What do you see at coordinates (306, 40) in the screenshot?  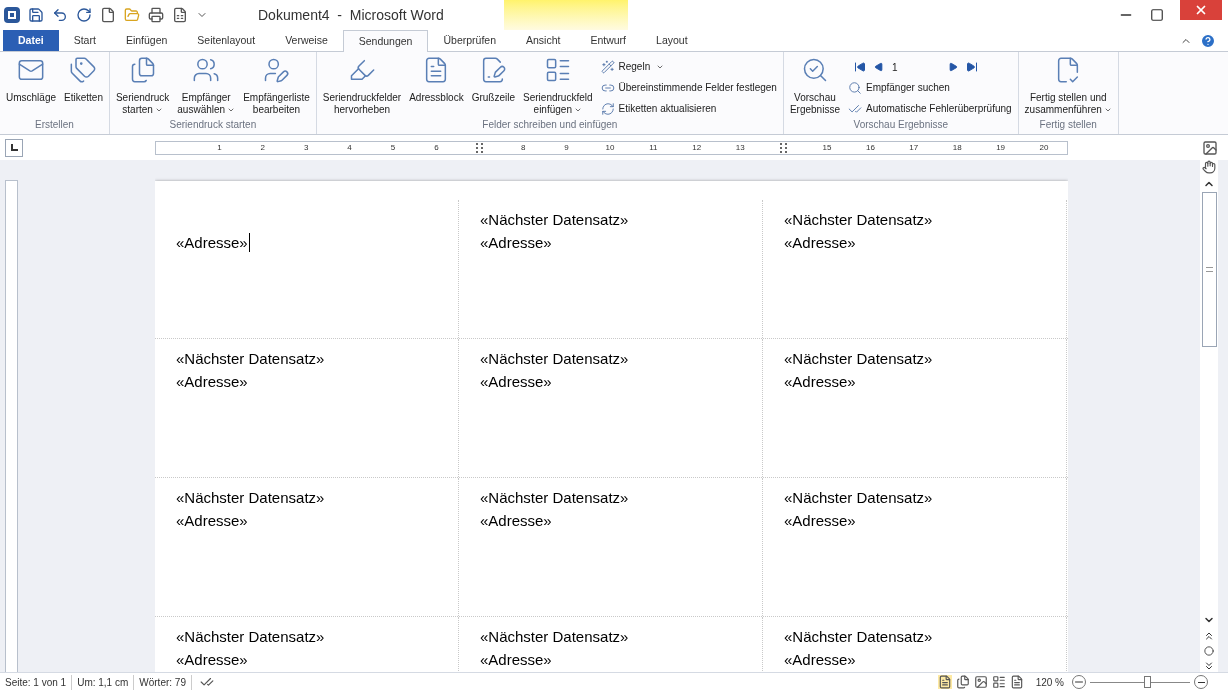 I see `ribbon-tab: Verweise` at bounding box center [306, 40].